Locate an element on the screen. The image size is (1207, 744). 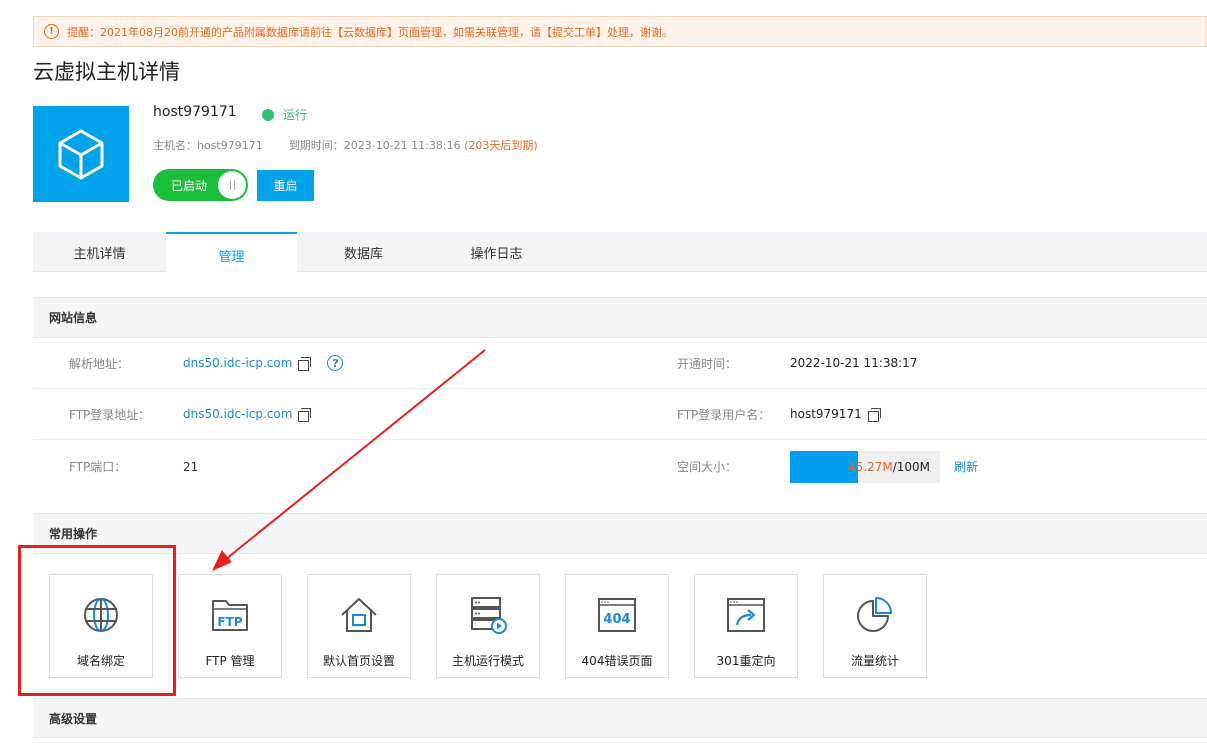
toggle-knob is located at coordinates (232, 185).